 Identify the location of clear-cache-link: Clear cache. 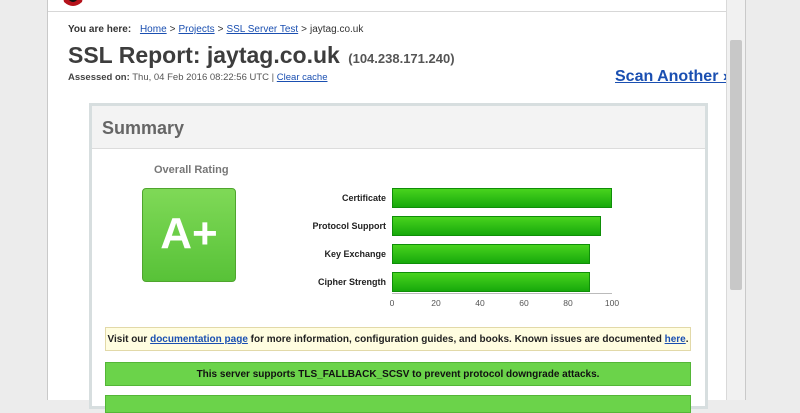
(302, 77).